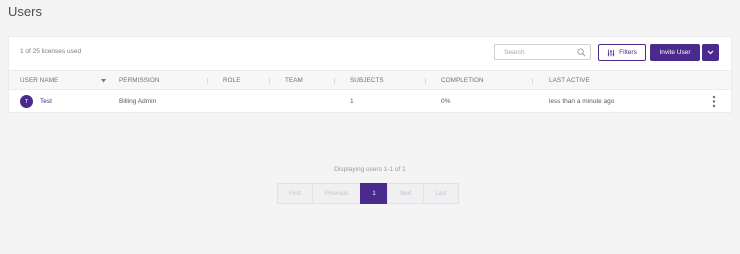 The image size is (740, 254). I want to click on pagination: First Previous 1 Next Last, so click(368, 193).